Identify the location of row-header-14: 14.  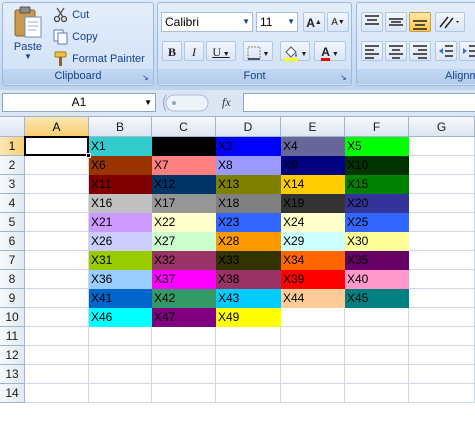
(12, 393).